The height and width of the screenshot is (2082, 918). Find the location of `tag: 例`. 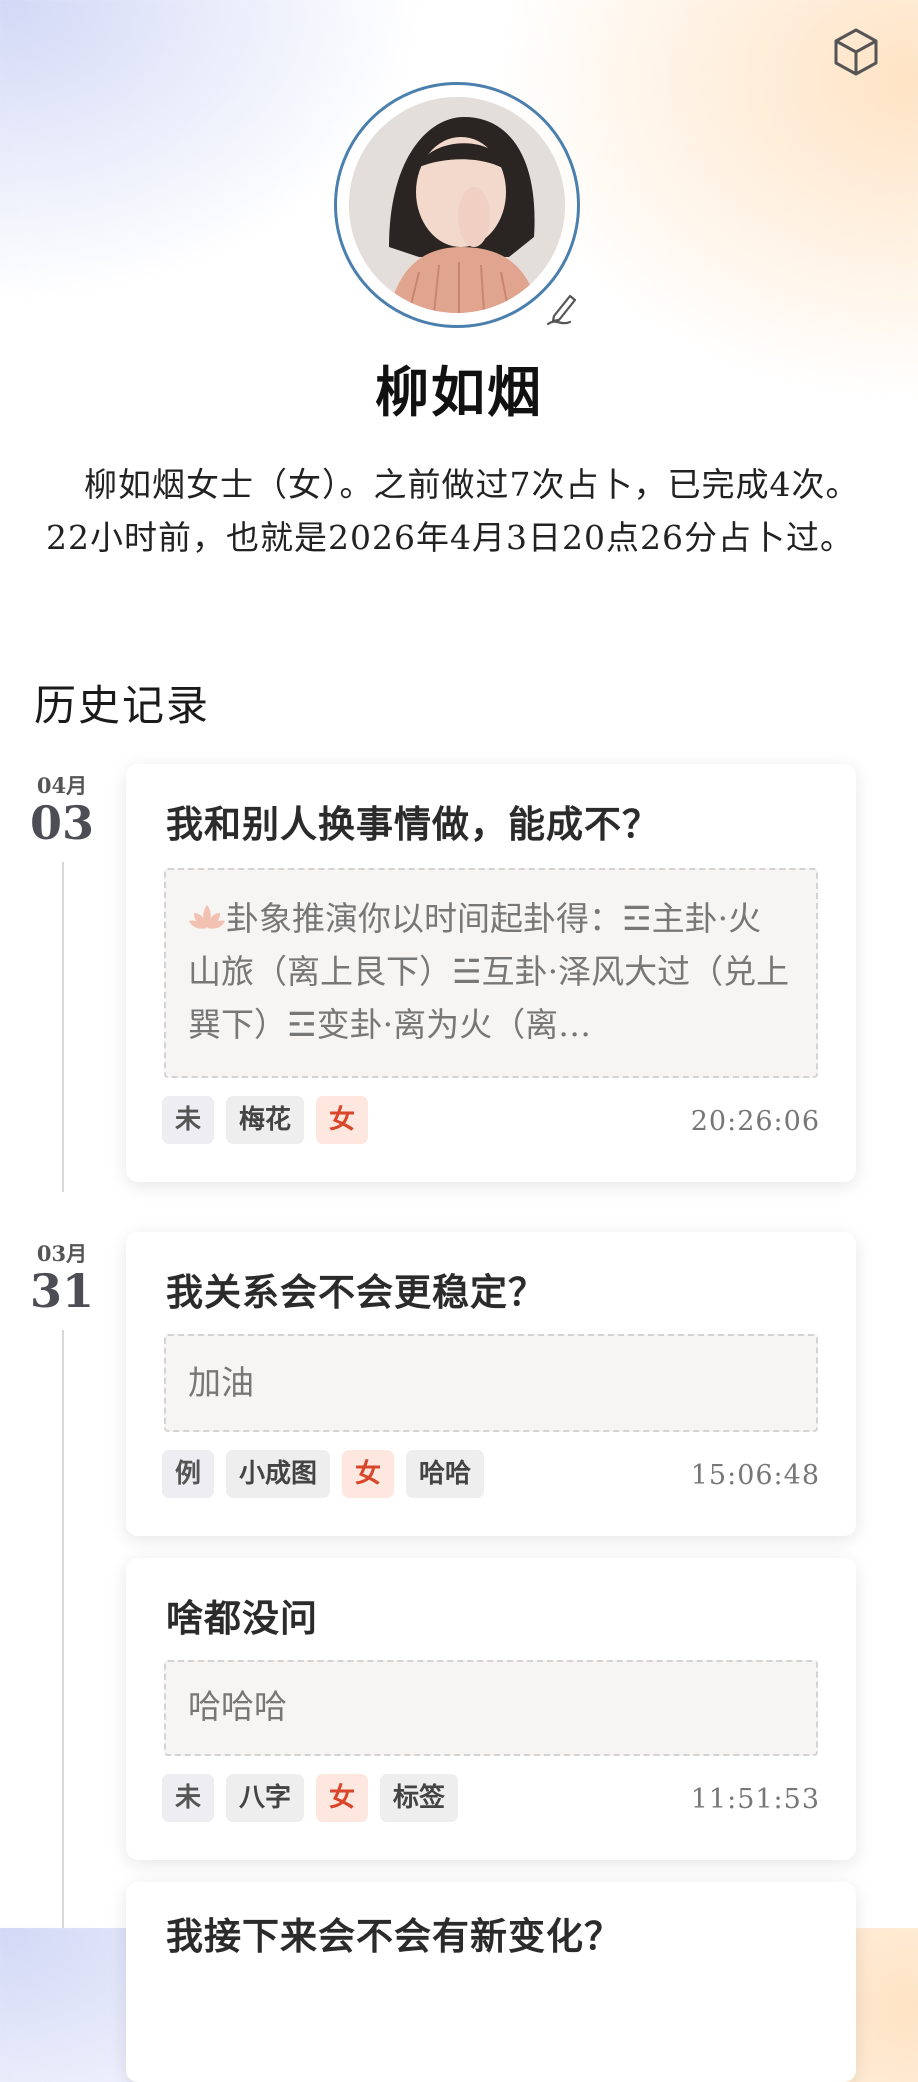

tag: 例 is located at coordinates (188, 1474).